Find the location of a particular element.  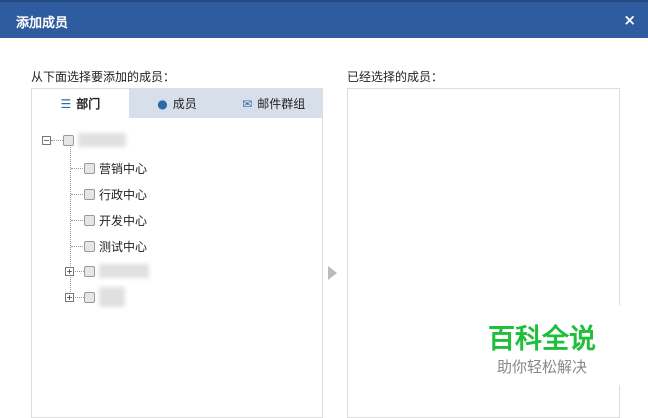

watermark-title: 百科全说 is located at coordinates (542, 339).